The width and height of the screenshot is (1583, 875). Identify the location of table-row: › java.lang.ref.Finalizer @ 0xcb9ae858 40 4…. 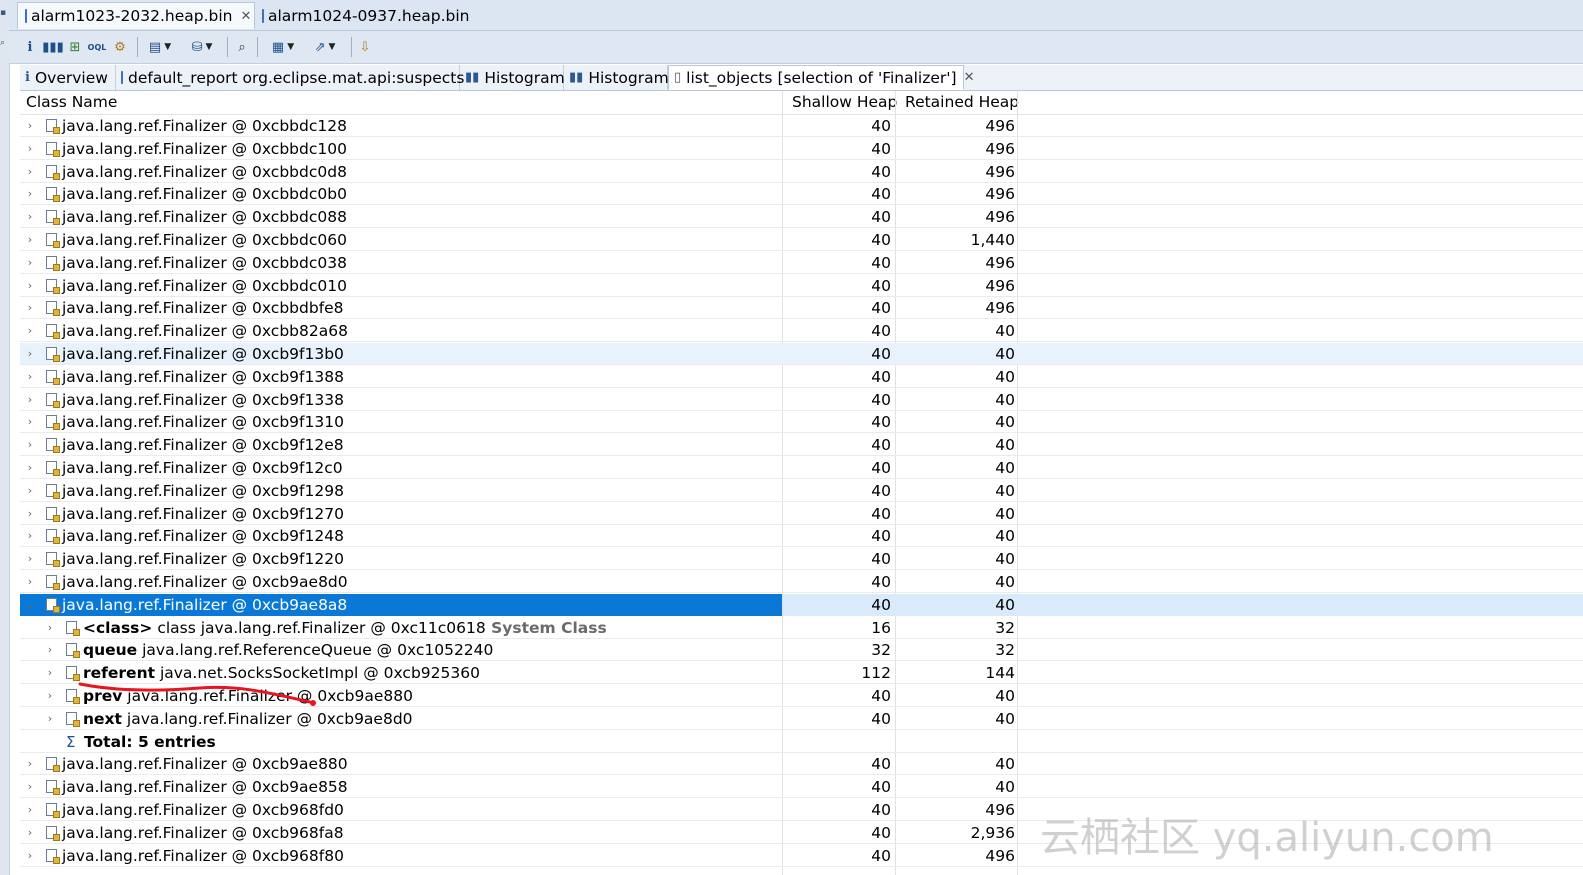
(801, 787).